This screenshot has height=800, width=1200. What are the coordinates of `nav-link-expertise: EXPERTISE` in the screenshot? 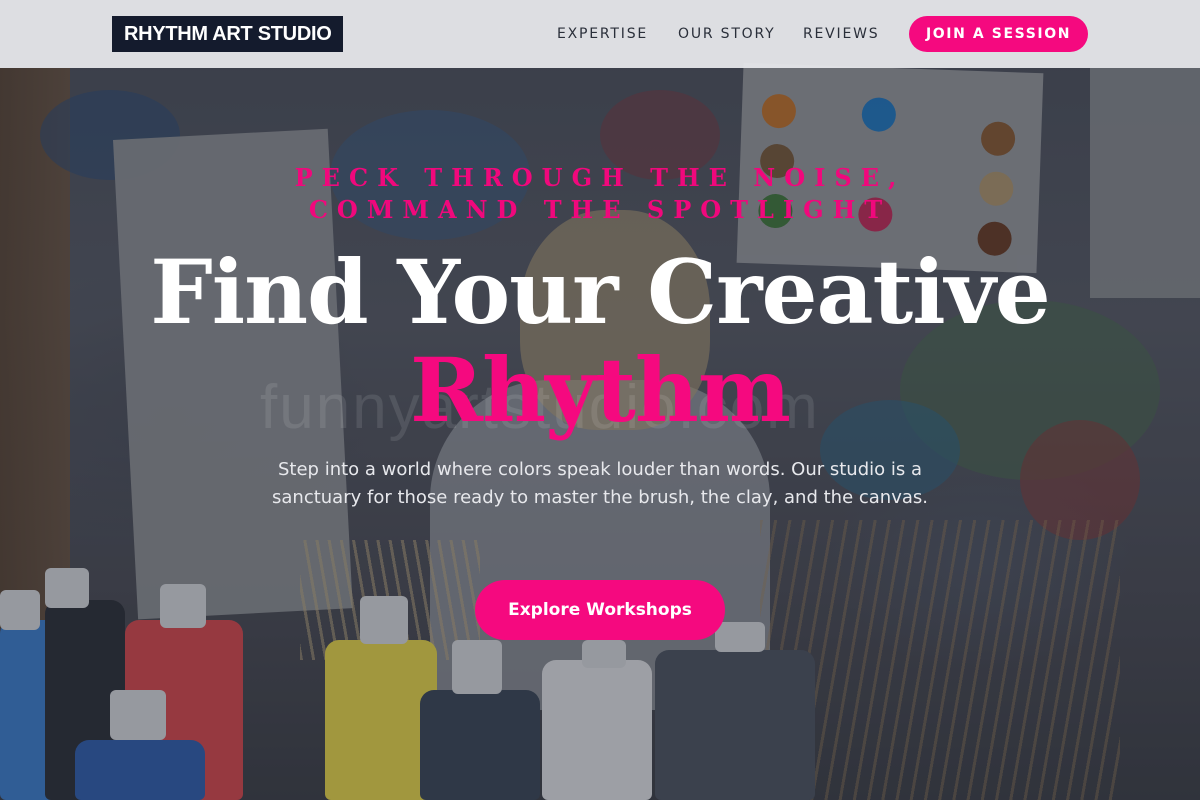 It's located at (602, 34).